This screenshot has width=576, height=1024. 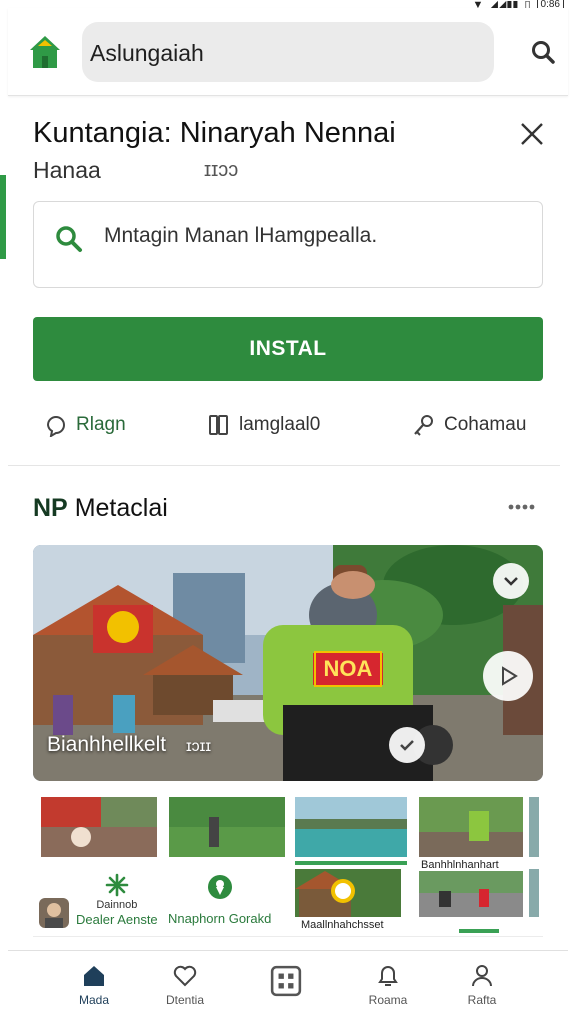 I want to click on action-access-label: Cohamau, so click(x=485, y=424).